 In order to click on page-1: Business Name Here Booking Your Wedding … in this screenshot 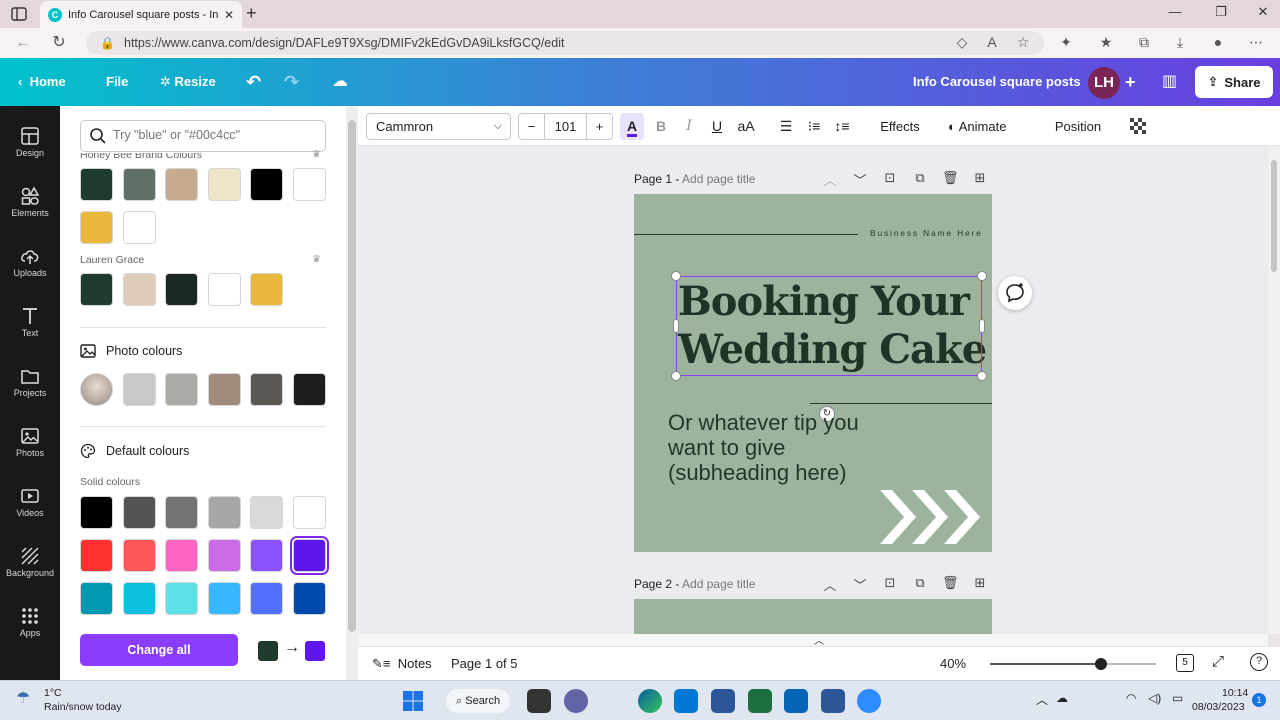, I will do `click(813, 373)`.